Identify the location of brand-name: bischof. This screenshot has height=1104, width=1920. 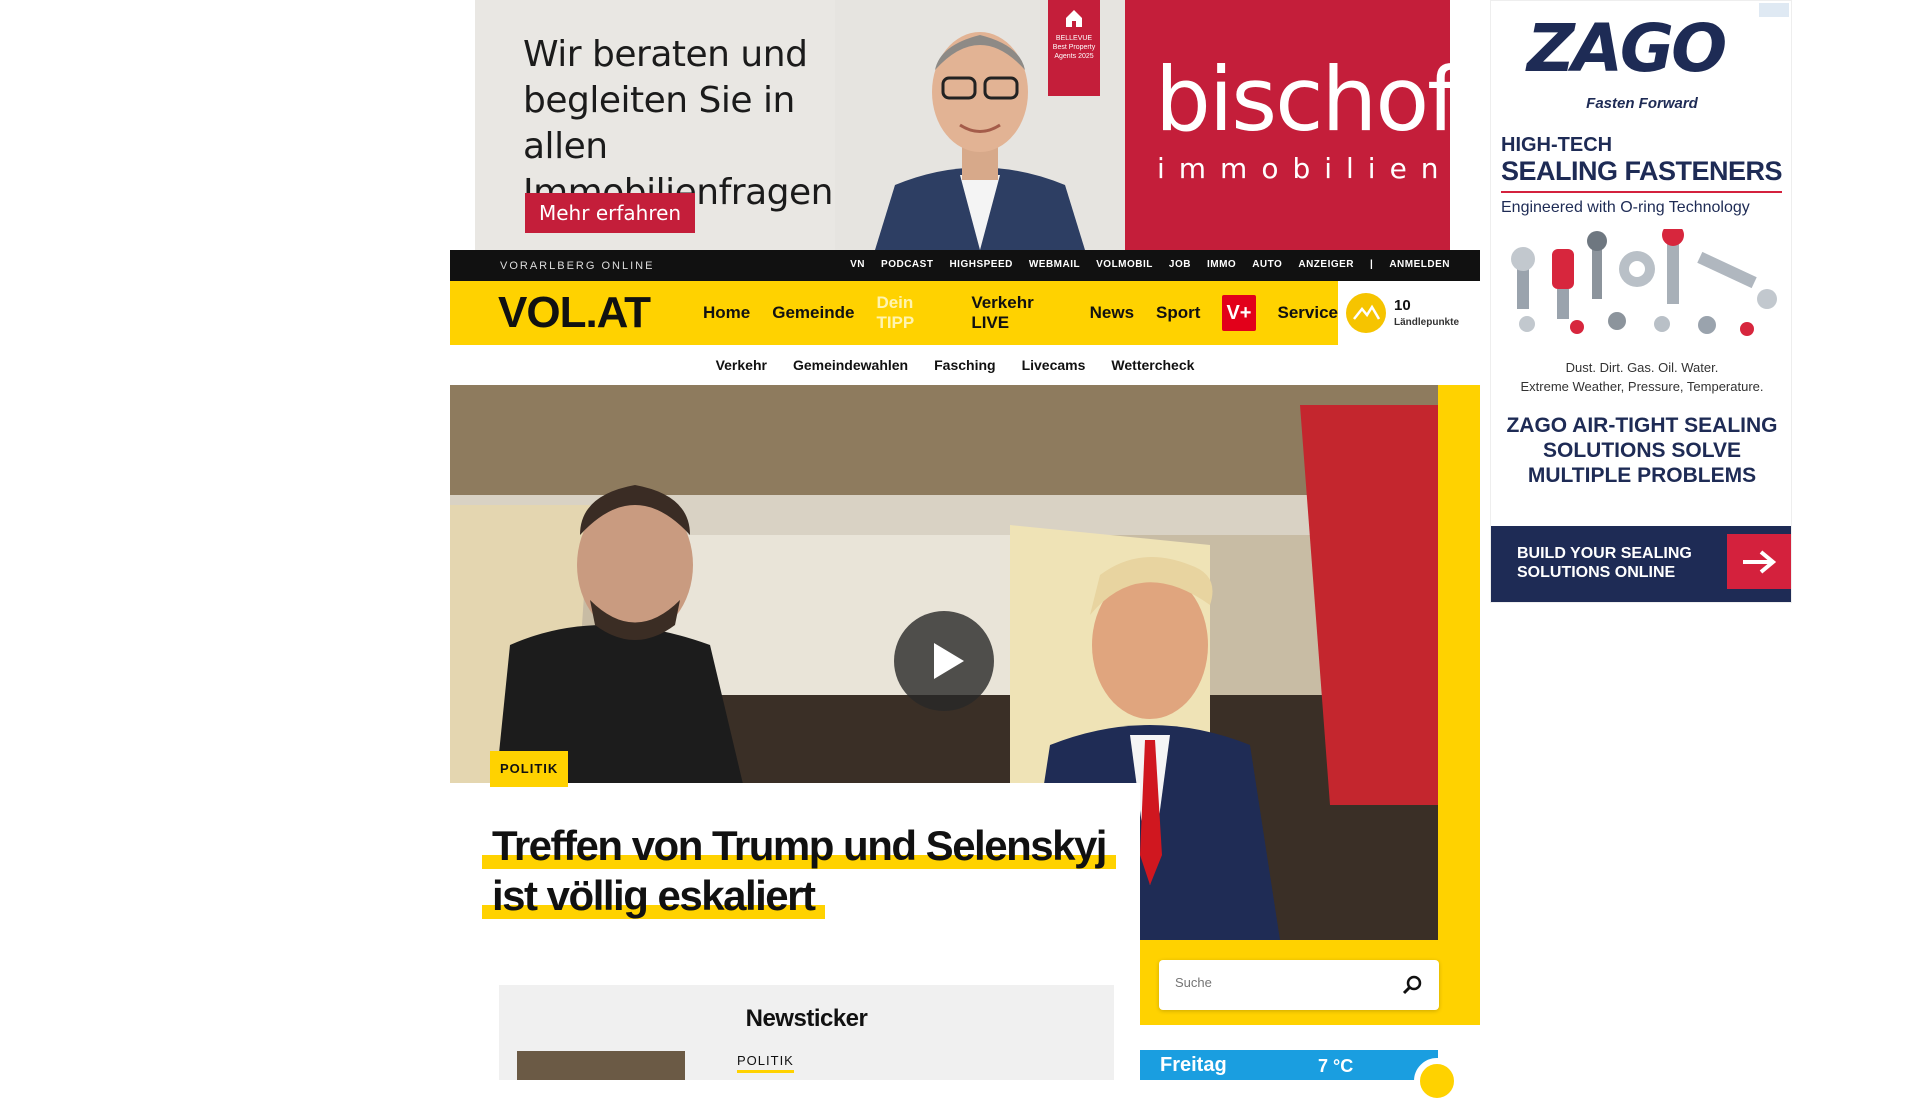
(1302, 99).